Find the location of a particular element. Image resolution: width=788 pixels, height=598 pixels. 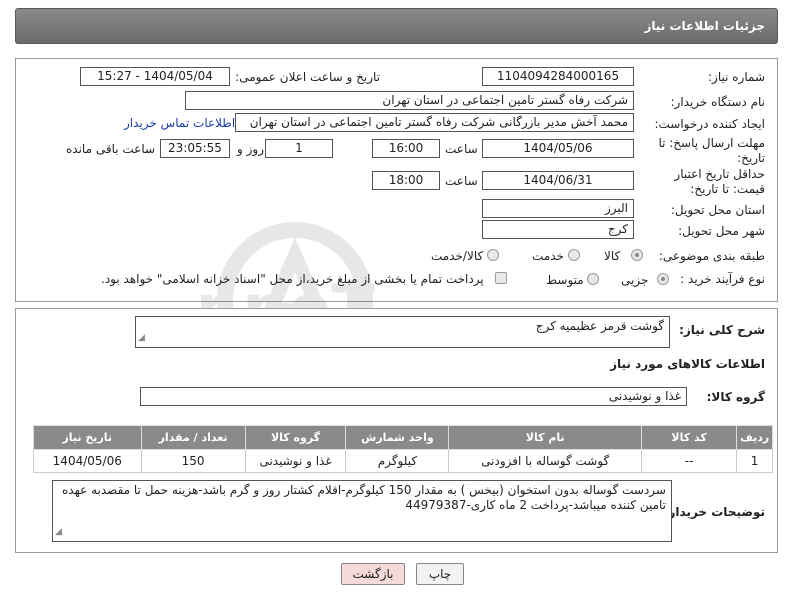

col-name: نام کالا is located at coordinates (545, 437).